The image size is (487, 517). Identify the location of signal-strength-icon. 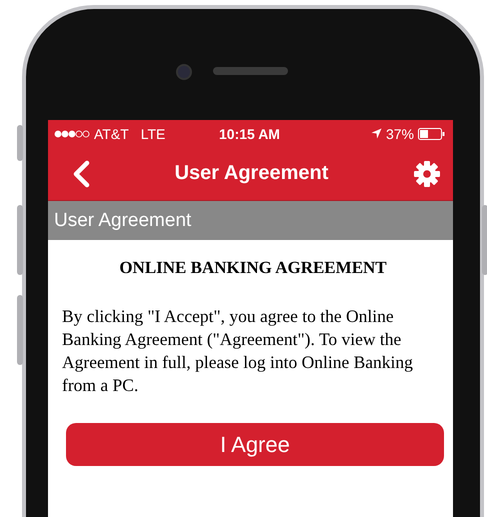
(72, 134).